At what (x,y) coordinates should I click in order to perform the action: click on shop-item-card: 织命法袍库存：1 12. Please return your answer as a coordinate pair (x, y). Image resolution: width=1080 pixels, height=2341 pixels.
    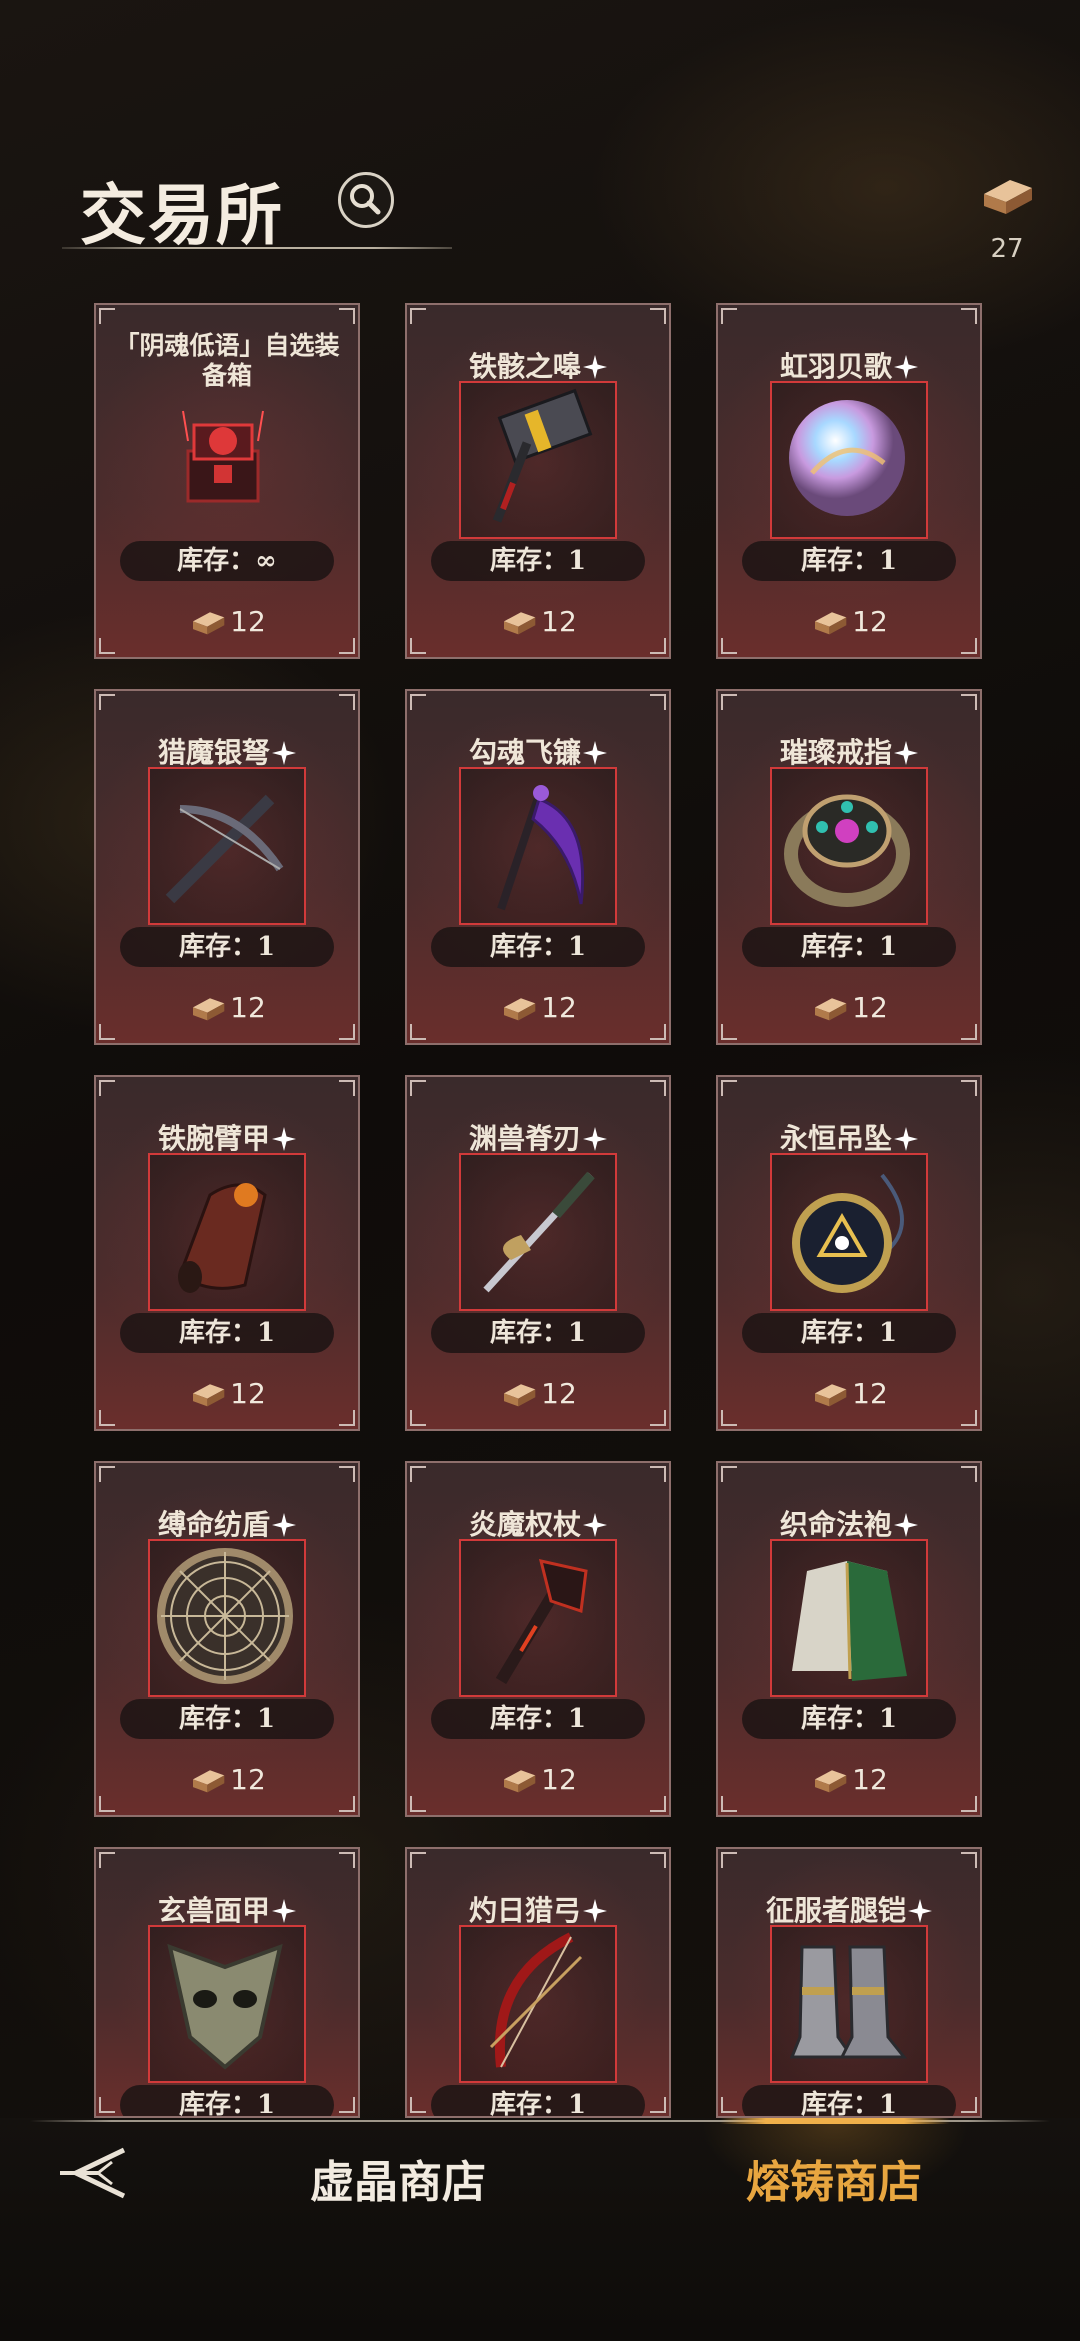
    Looking at the image, I should click on (849, 1639).